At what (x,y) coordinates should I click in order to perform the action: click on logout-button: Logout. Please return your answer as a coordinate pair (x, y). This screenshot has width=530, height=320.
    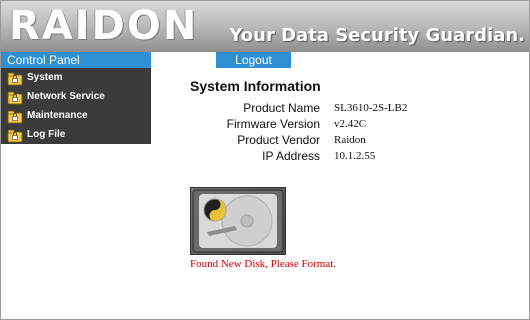
    Looking at the image, I should click on (253, 60).